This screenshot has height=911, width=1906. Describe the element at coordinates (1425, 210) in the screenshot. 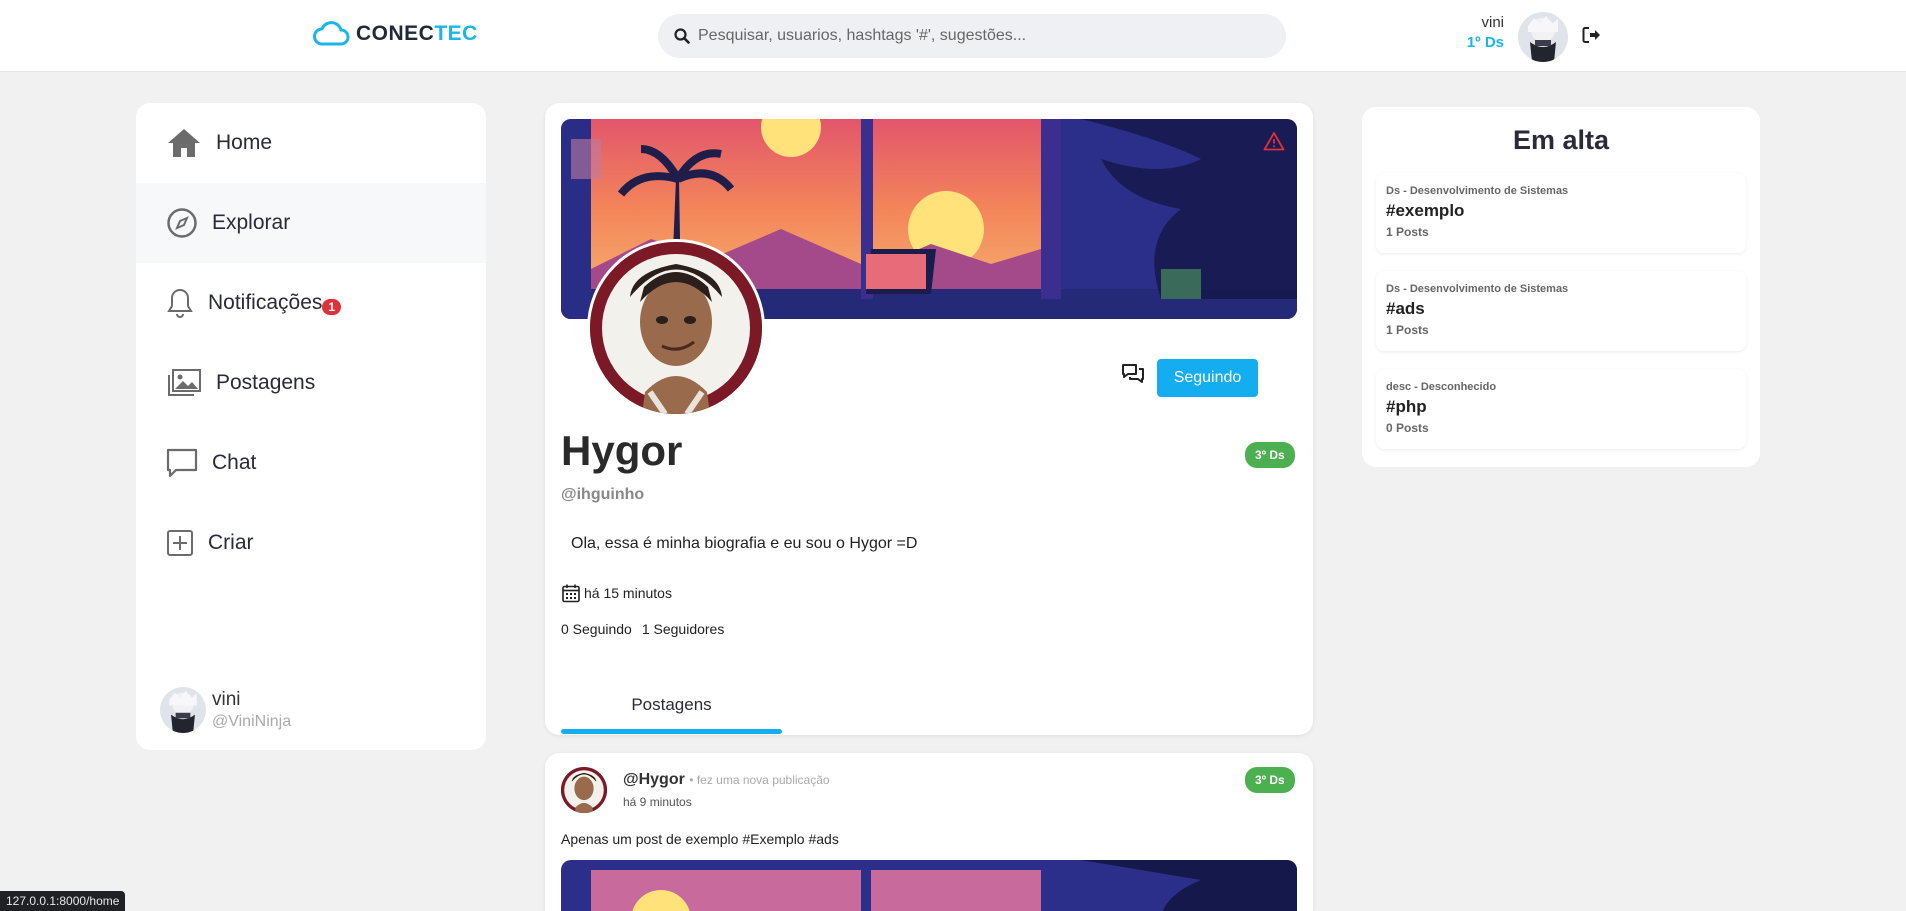

I see `trending-tag: #exemplo` at that location.